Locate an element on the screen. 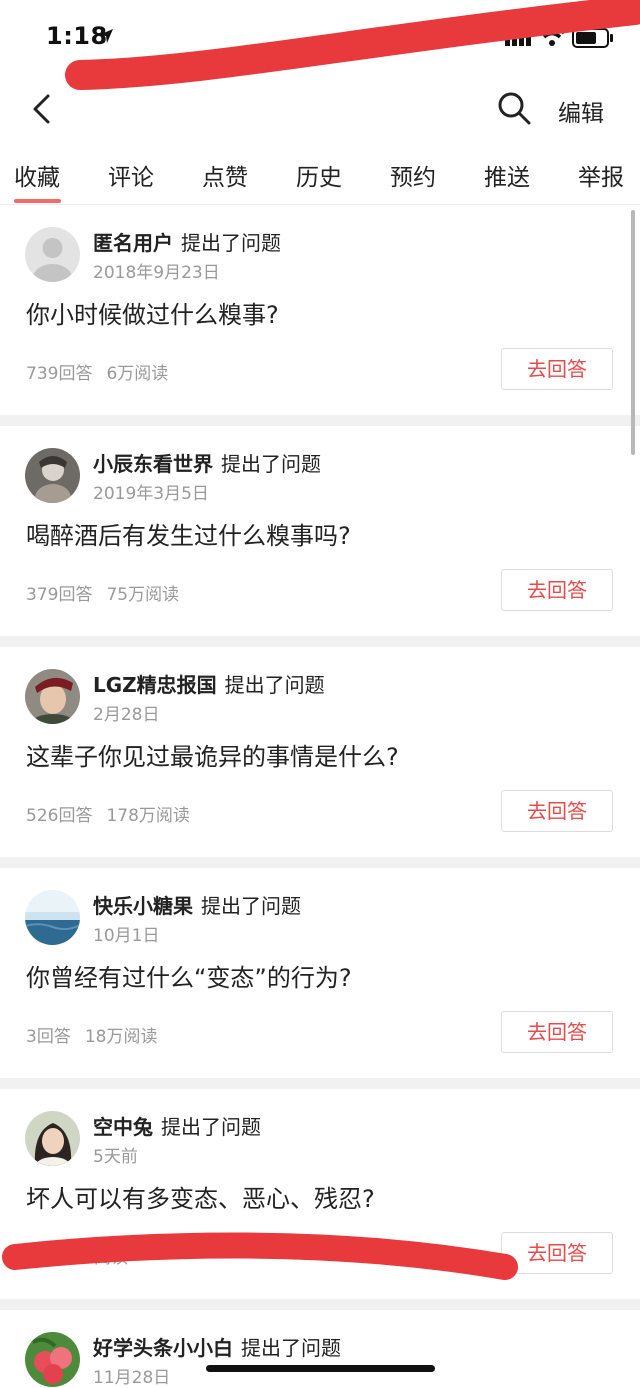 The width and height of the screenshot is (640, 1388). tab-comments: 评论 is located at coordinates (131, 175).